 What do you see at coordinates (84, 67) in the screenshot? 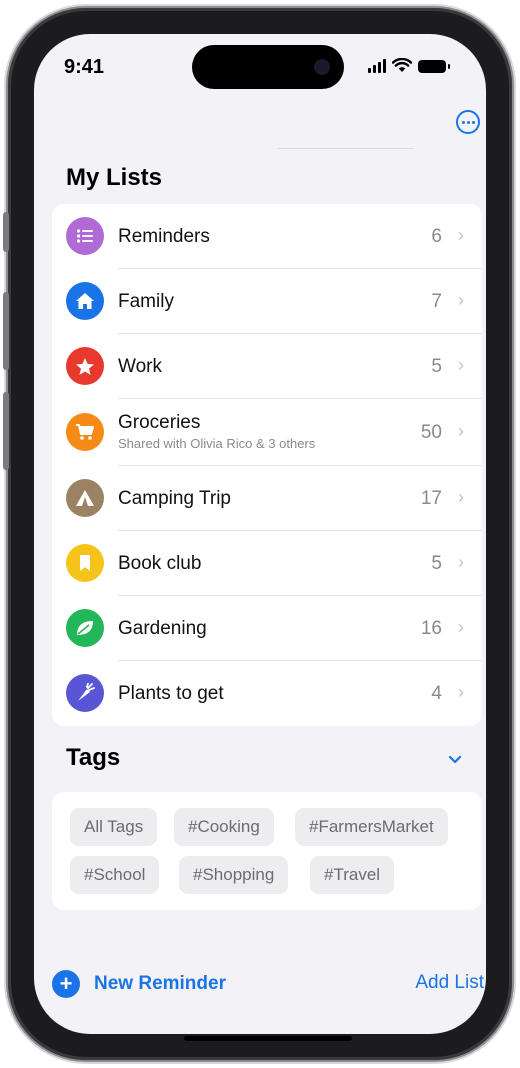
I see `status-time: 9:41` at bounding box center [84, 67].